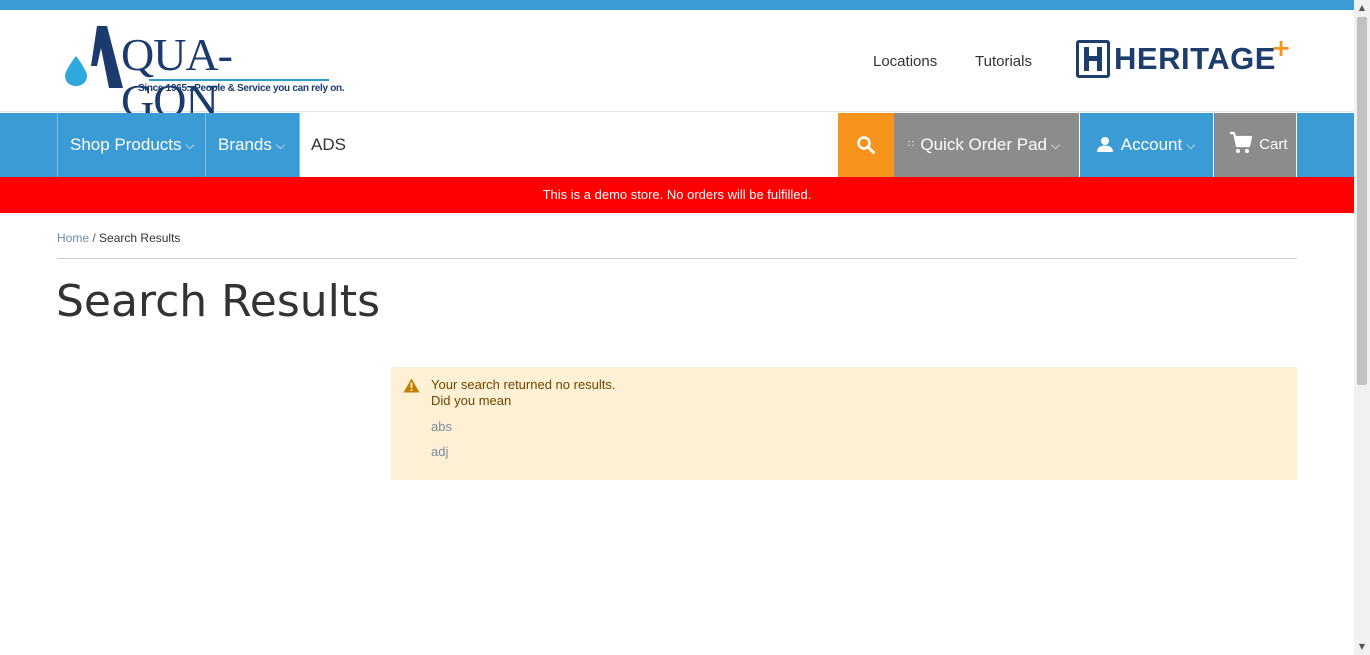 The width and height of the screenshot is (1370, 655). I want to click on suggestion-link: adj, so click(439, 451).